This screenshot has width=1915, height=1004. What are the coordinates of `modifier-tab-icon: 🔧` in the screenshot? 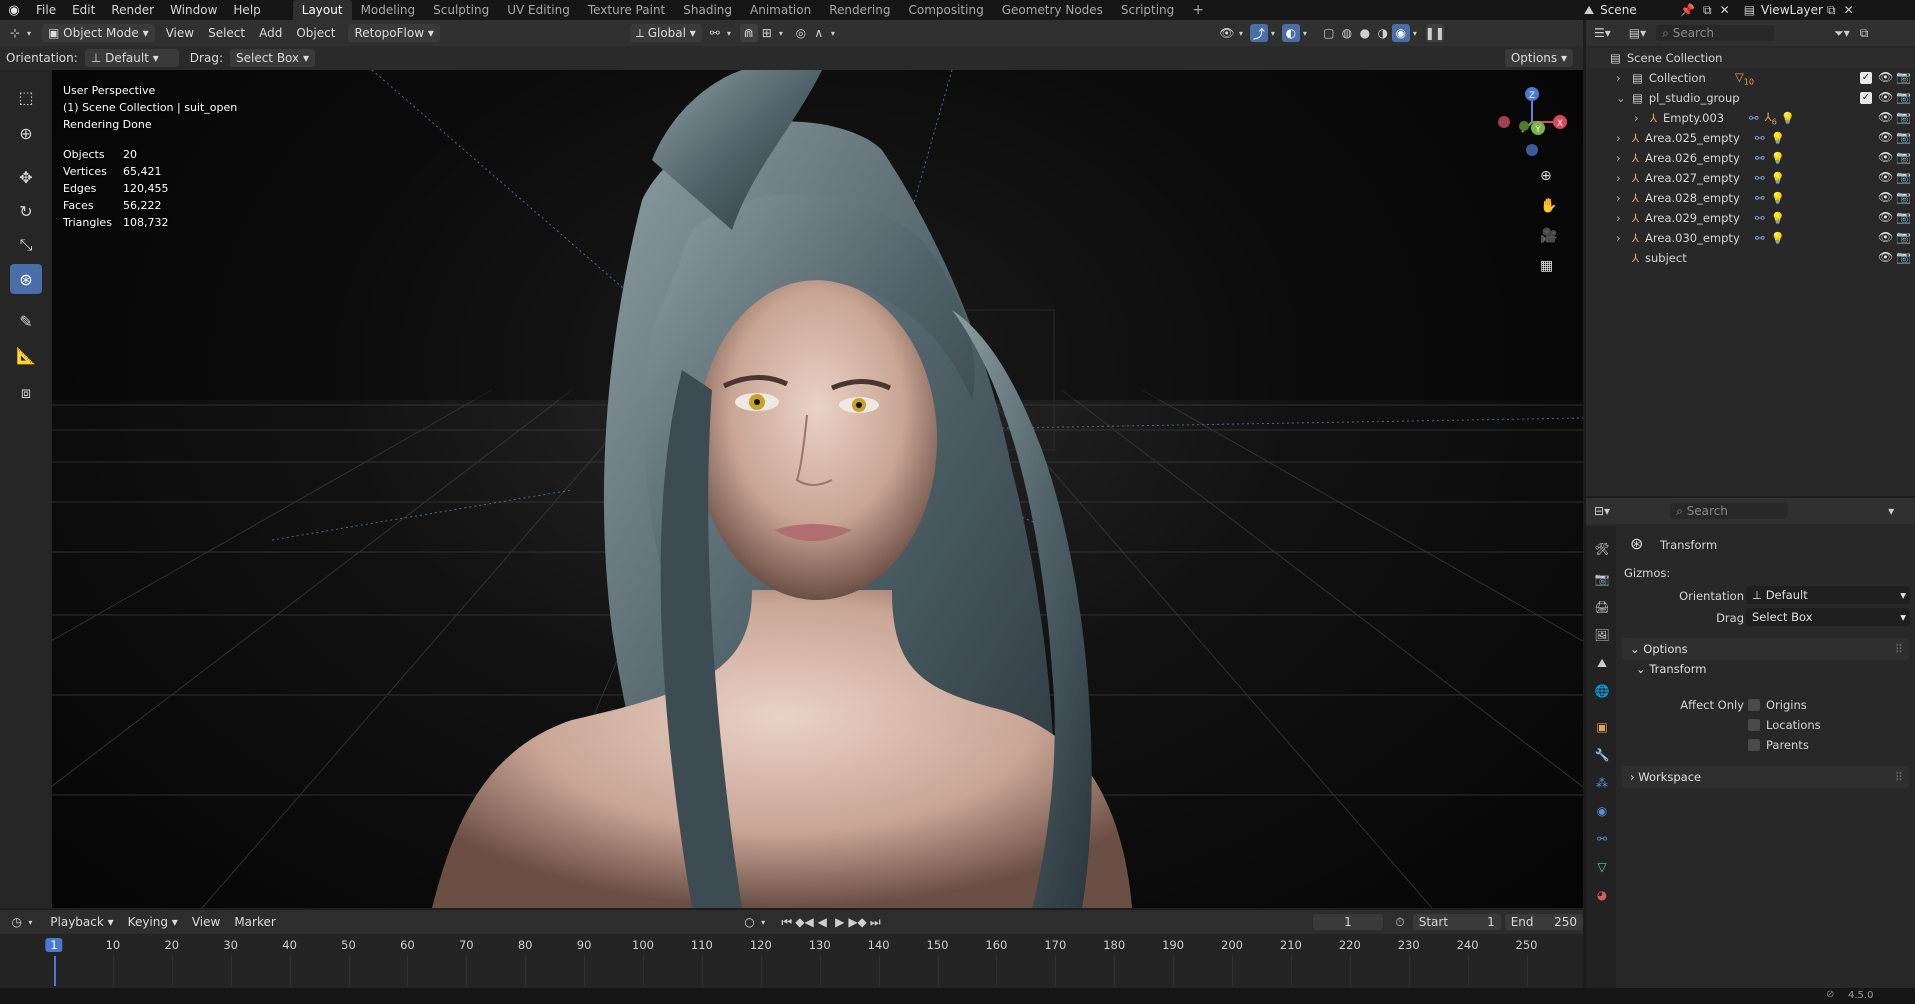 It's located at (1602, 755).